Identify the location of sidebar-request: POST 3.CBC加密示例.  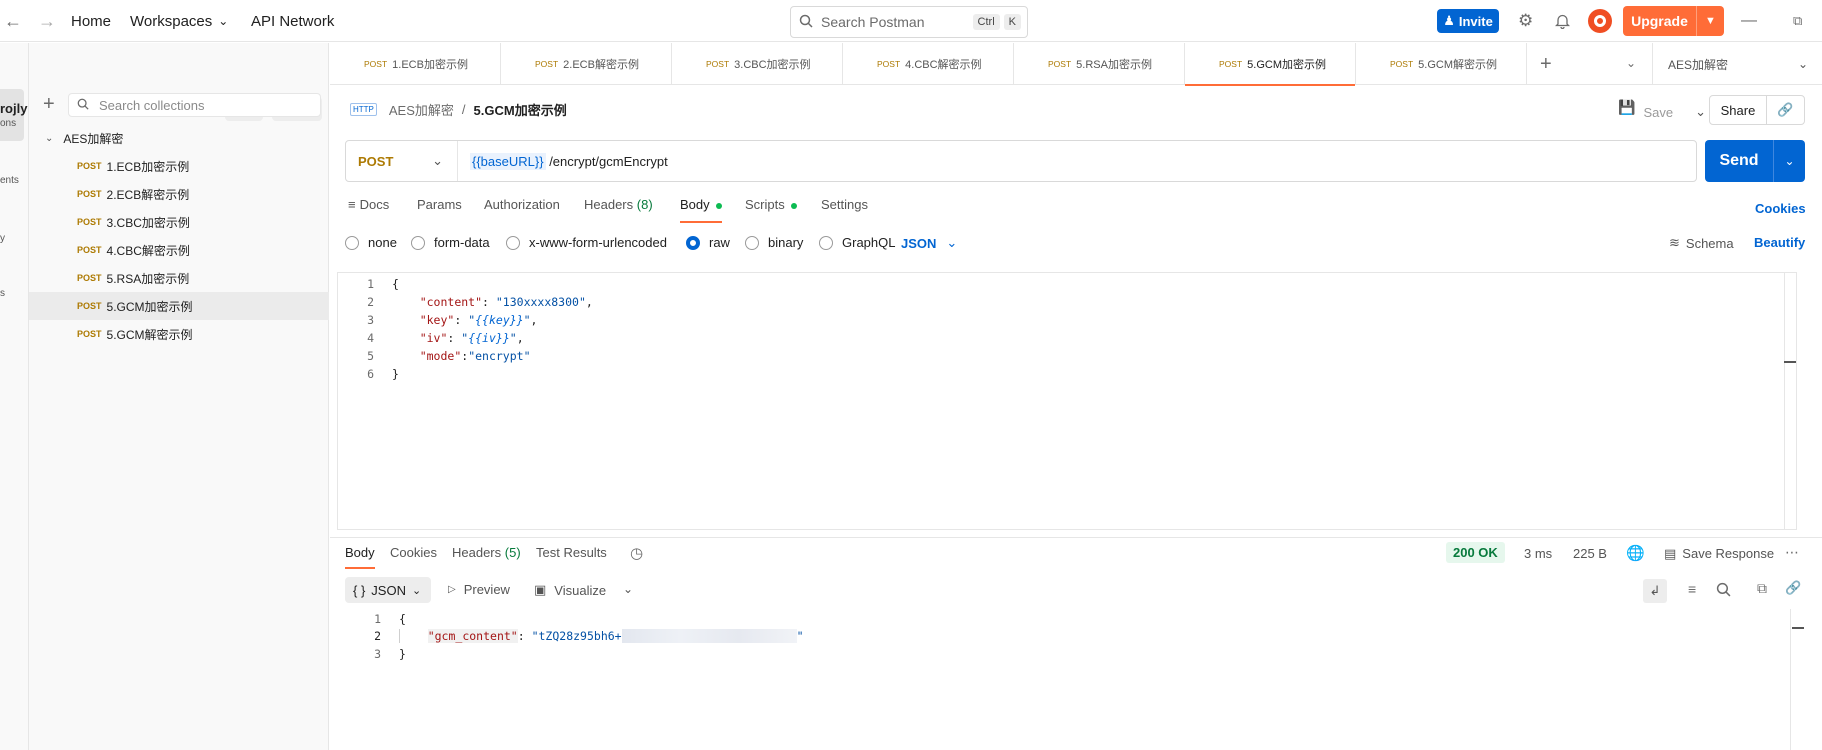
(179, 222).